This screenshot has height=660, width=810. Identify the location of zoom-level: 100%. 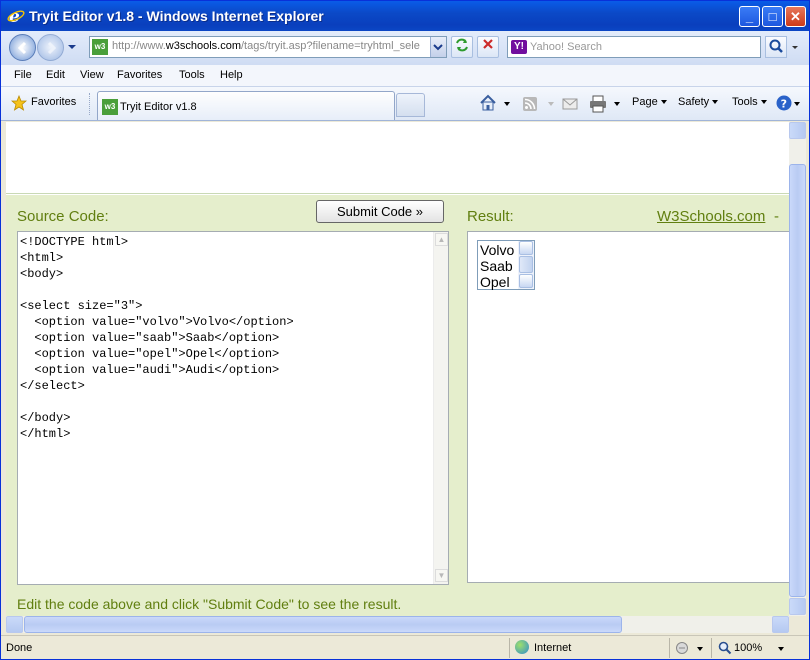
(748, 648).